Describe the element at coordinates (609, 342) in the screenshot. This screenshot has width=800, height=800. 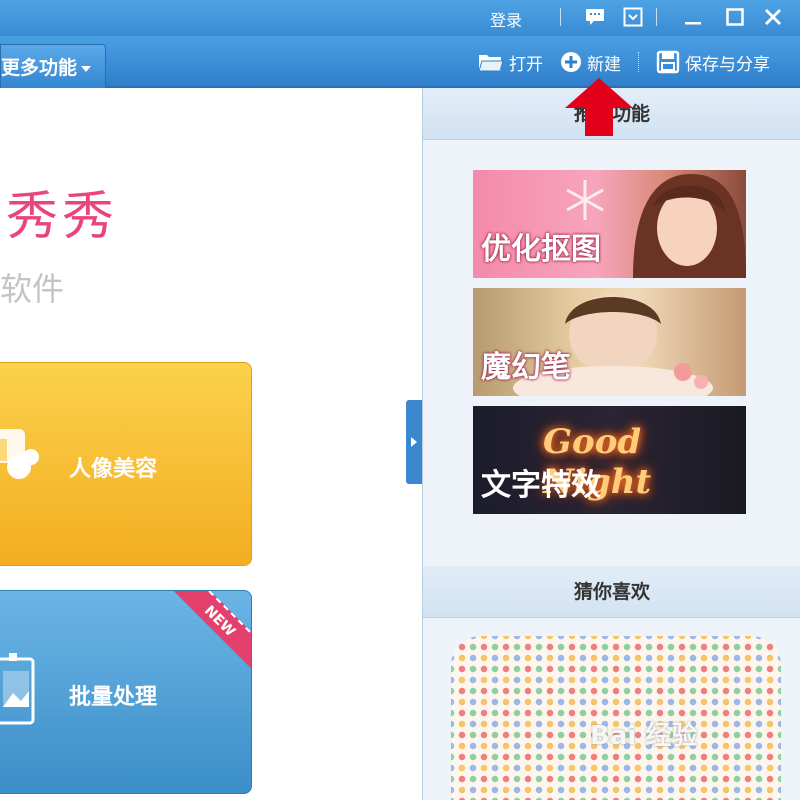
I see `feature-banner-magic-pen: 魔幻笔` at that location.